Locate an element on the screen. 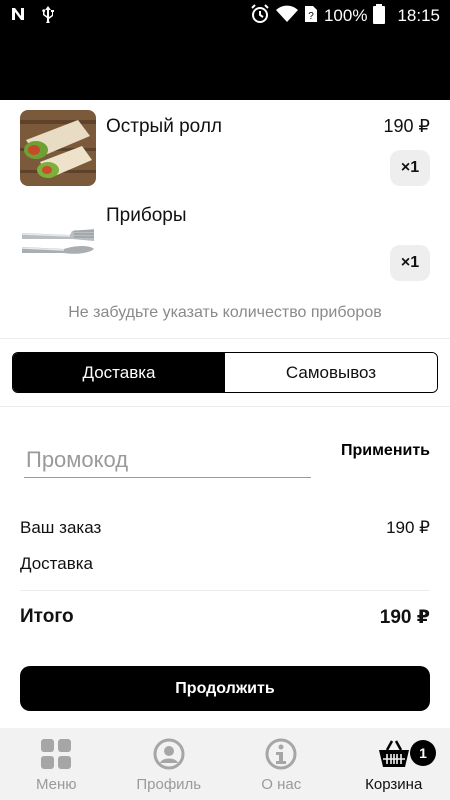 The image size is (450, 800). wifi-icon is located at coordinates (286, 16).